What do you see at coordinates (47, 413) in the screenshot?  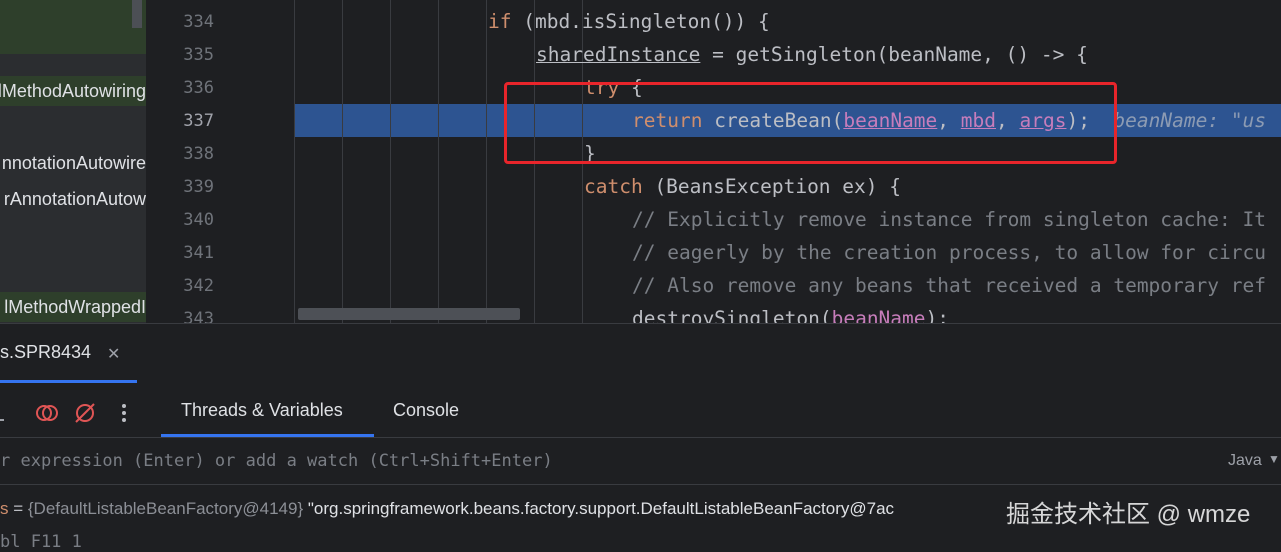 I see `view-breakpoints-icon` at bounding box center [47, 413].